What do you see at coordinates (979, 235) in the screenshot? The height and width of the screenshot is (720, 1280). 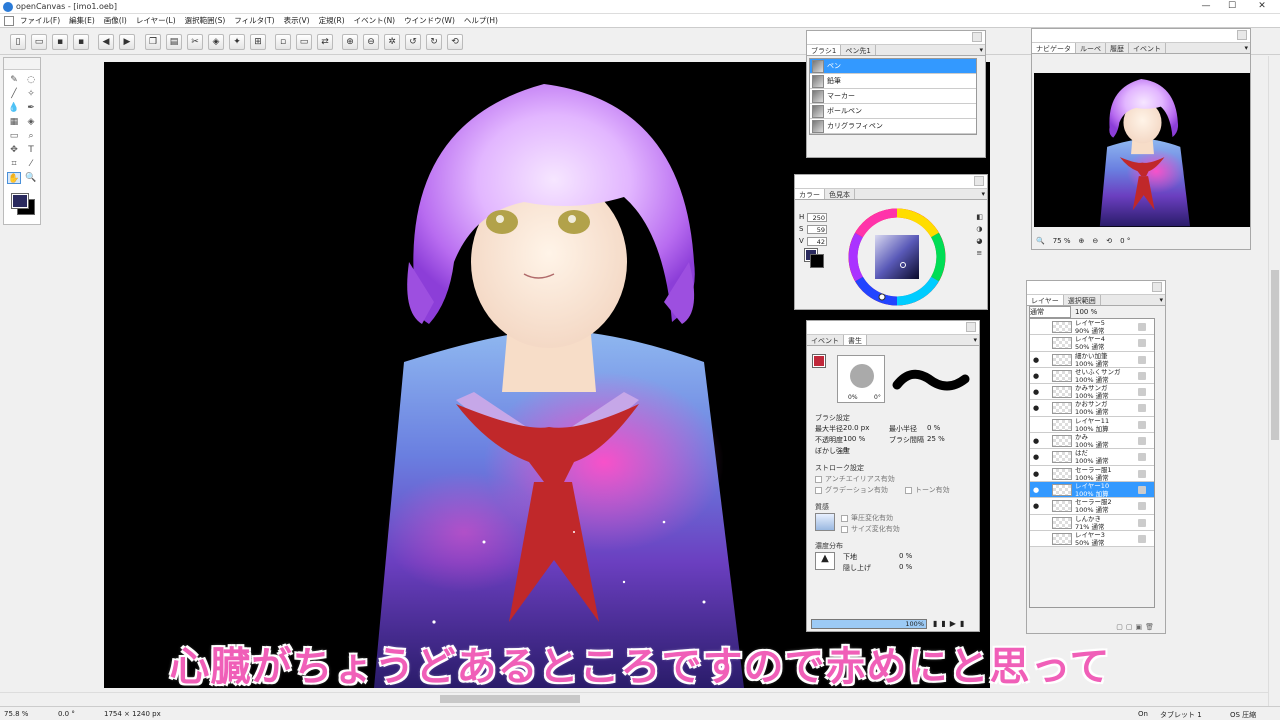 I see `color-mode-icons: ◧ ◑ ◕ ≡` at bounding box center [979, 235].